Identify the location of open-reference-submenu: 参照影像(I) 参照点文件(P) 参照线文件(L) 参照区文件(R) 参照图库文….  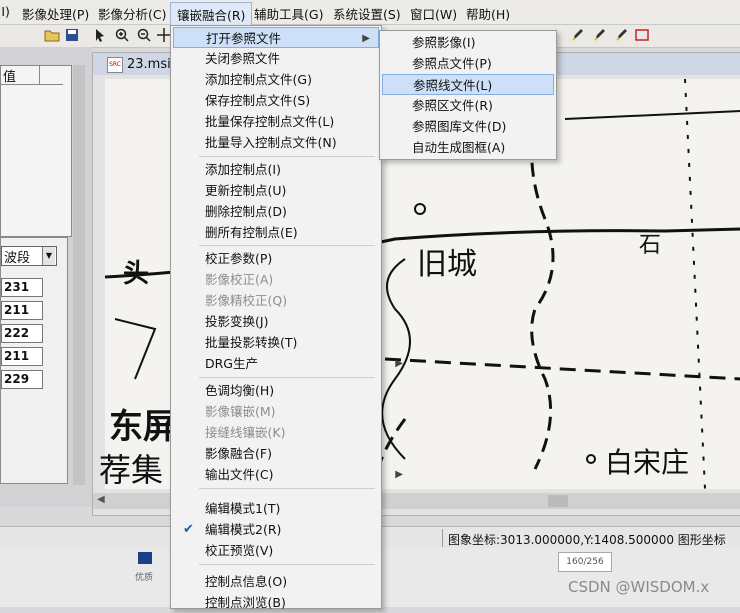
(468, 95).